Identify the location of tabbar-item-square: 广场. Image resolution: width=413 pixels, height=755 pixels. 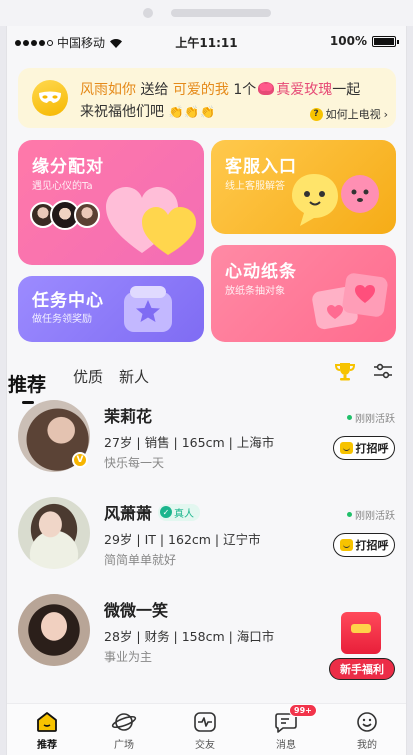
(124, 730).